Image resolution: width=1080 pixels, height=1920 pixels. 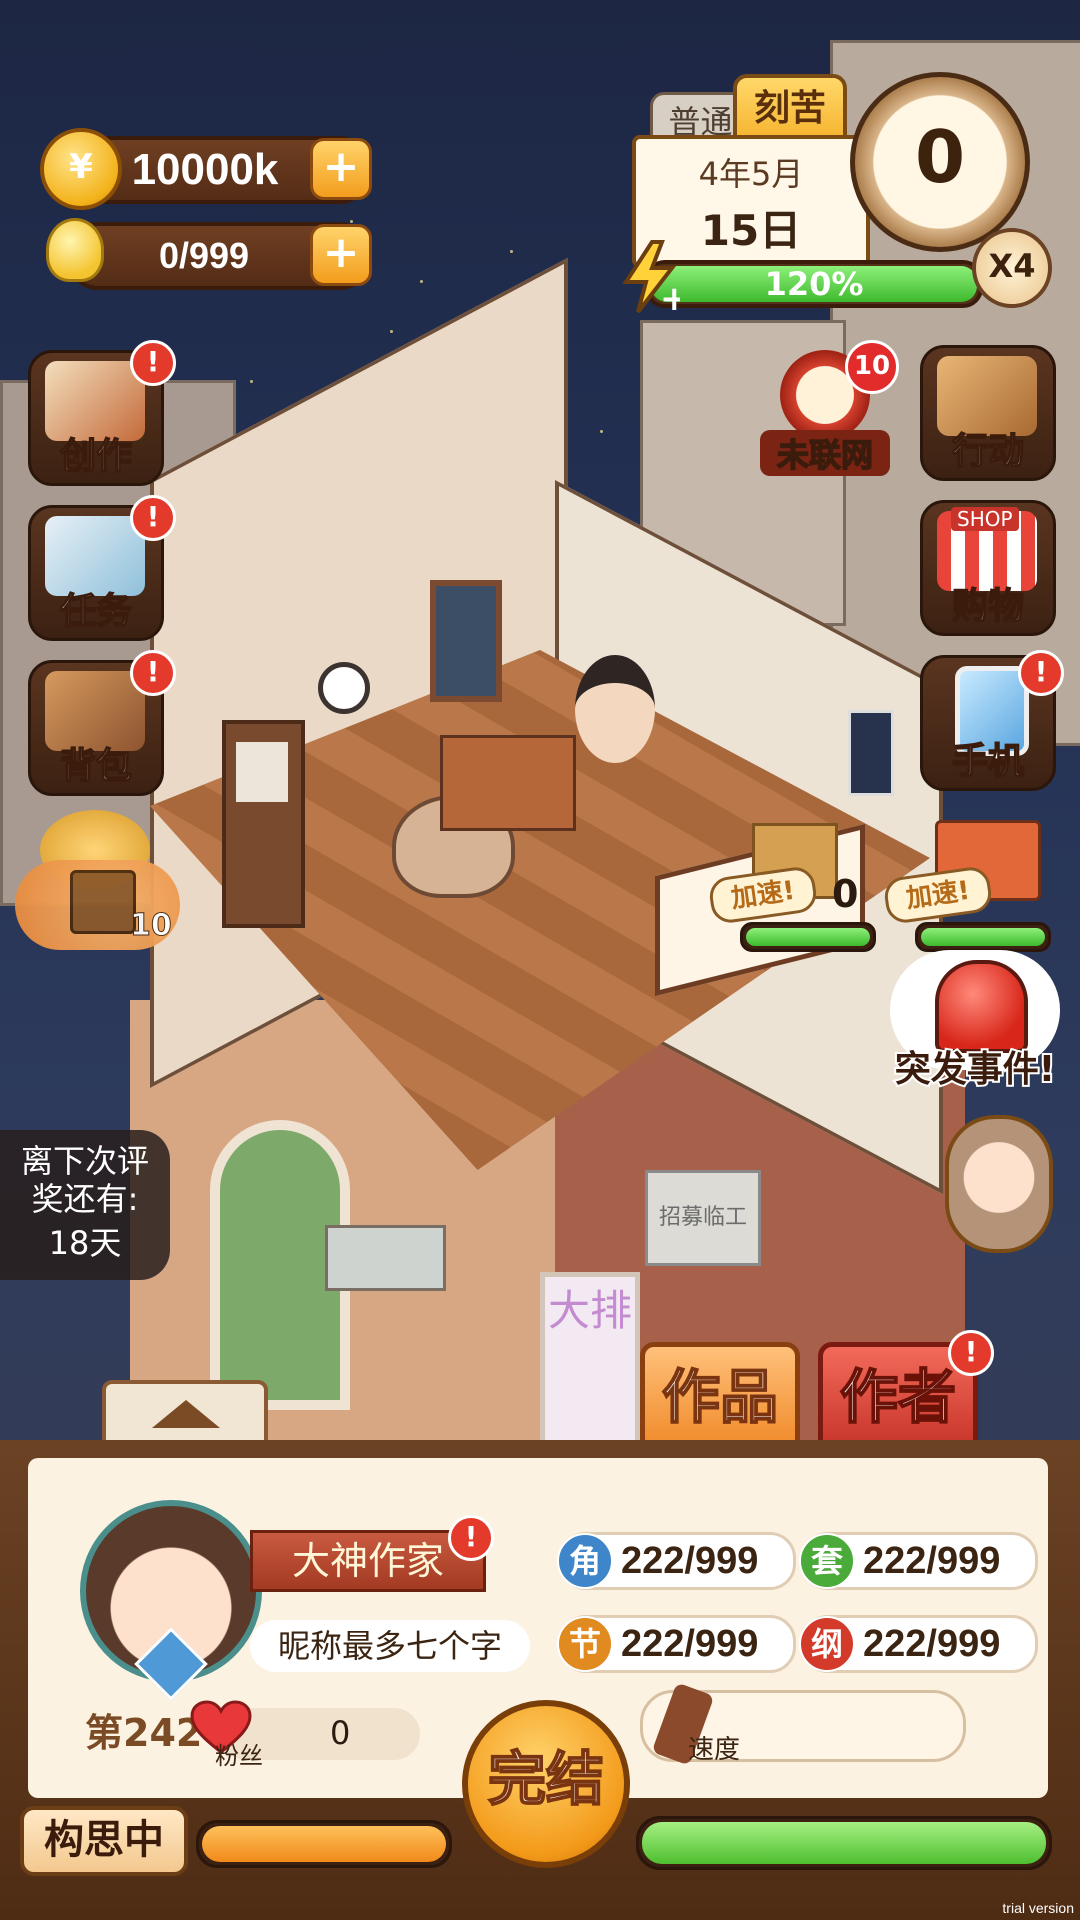 What do you see at coordinates (153, 363) in the screenshot?
I see `create-alert-badge: !` at bounding box center [153, 363].